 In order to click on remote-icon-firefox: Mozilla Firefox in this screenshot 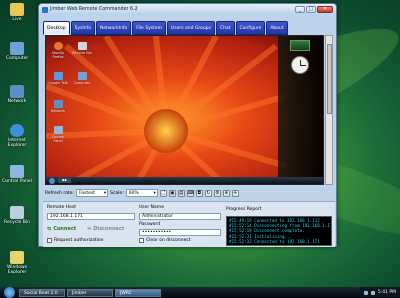, I will do `click(58, 50)`.